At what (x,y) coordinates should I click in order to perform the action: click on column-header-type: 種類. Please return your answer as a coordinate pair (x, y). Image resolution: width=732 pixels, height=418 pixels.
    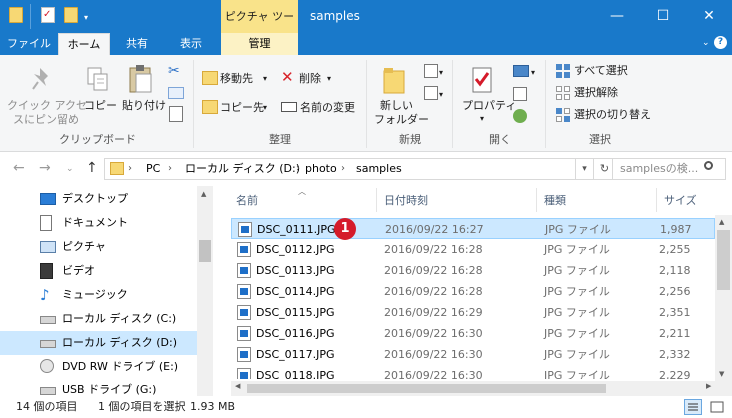
    Looking at the image, I should click on (555, 201).